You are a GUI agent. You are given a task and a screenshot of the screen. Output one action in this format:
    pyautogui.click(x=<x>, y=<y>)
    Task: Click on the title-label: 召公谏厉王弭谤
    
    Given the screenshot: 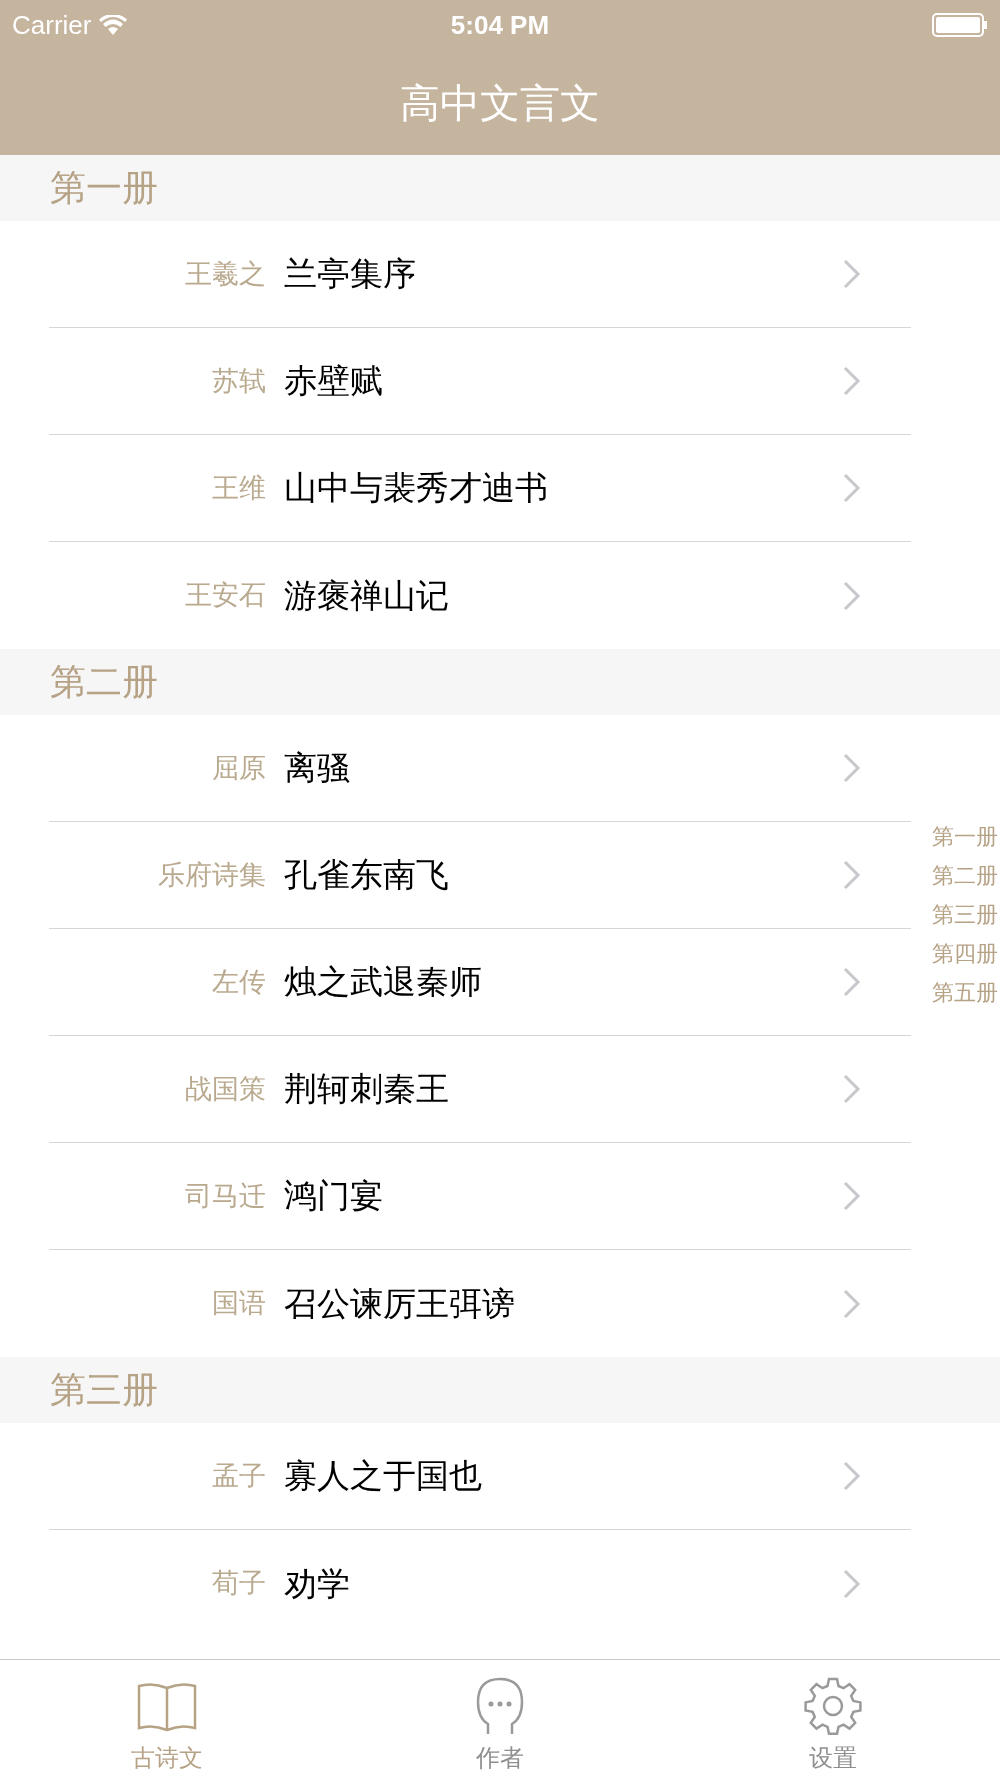 What is the action you would take?
    pyautogui.click(x=400, y=1303)
    